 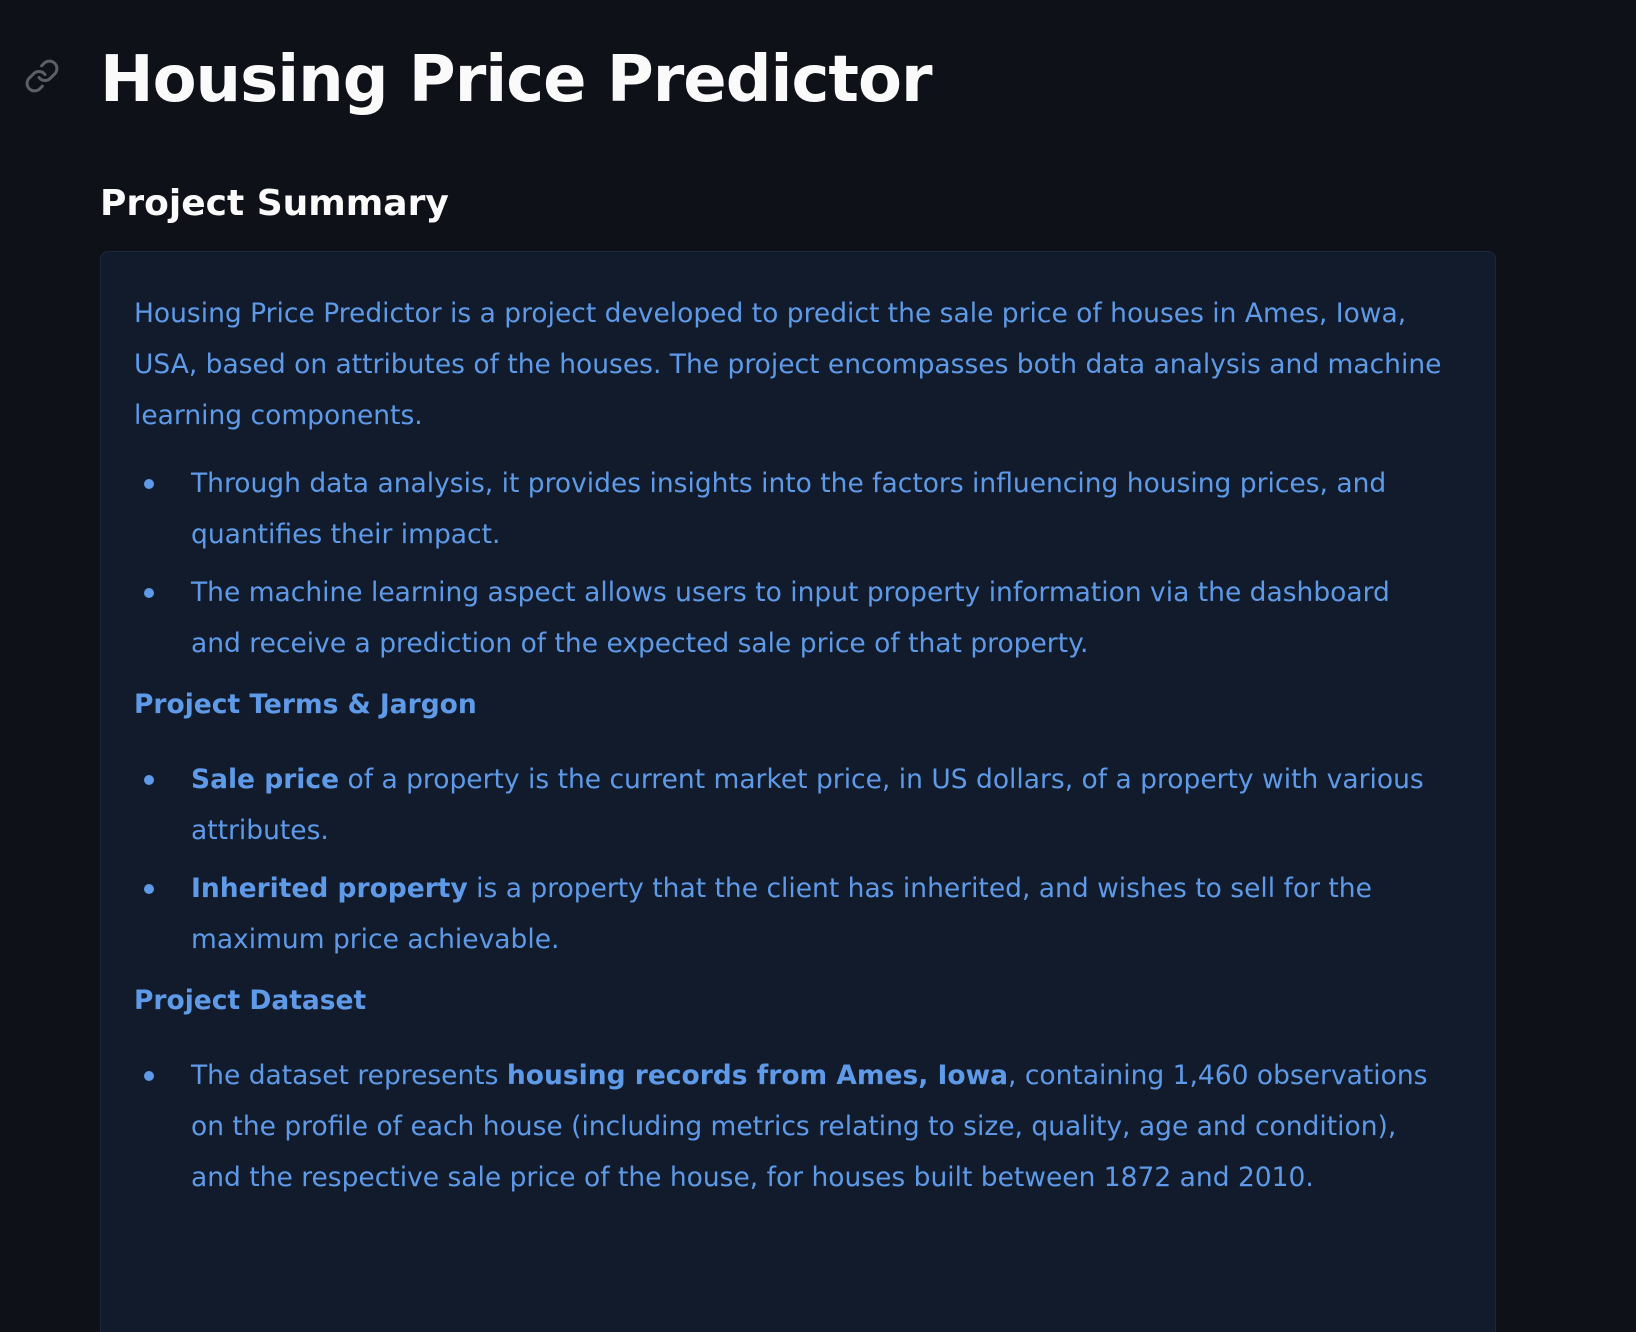 What do you see at coordinates (250, 1000) in the screenshot?
I see `dataset-heading: Project Dataset` at bounding box center [250, 1000].